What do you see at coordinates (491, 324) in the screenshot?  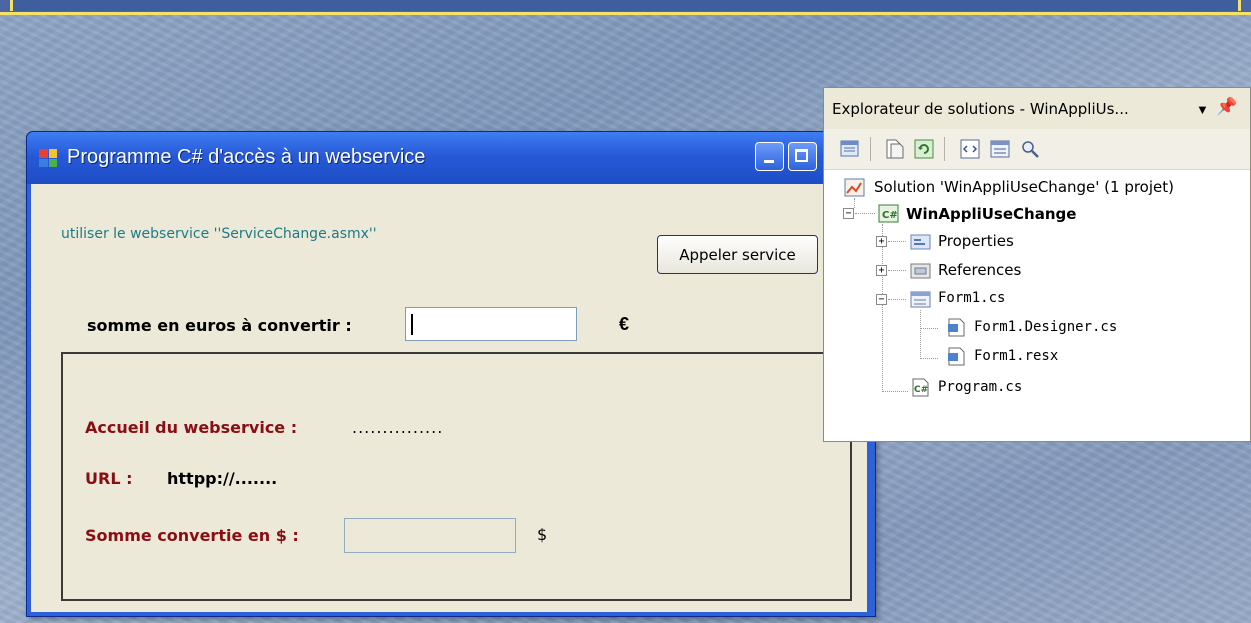 I see `euro-amount-input` at bounding box center [491, 324].